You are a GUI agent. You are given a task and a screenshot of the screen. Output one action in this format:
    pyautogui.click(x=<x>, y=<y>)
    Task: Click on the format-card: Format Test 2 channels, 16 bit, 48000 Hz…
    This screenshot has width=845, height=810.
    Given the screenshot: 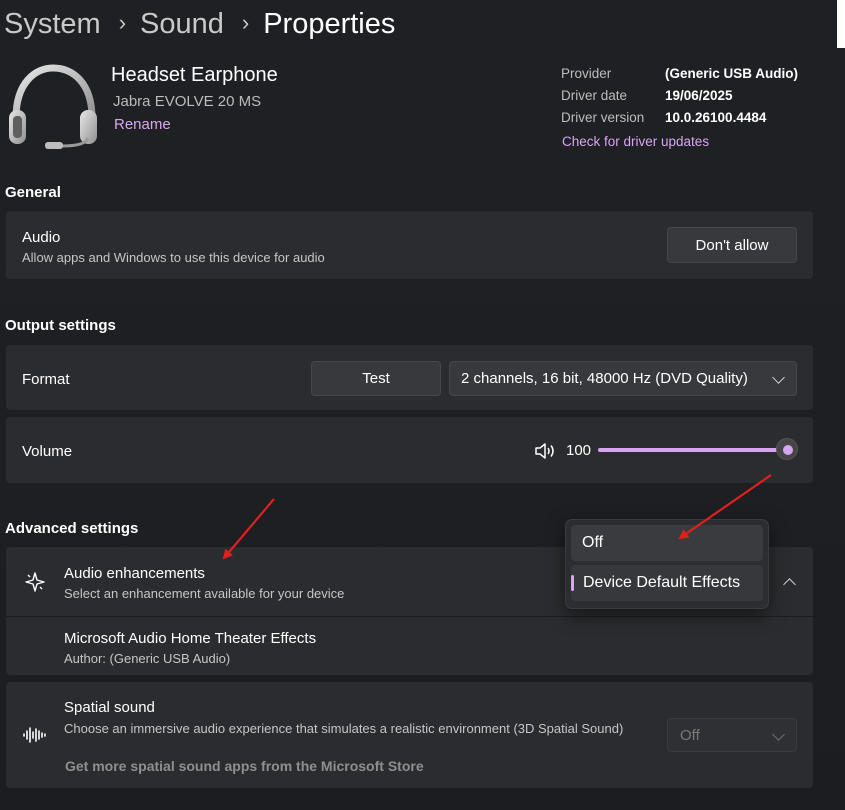 What is the action you would take?
    pyautogui.click(x=409, y=377)
    